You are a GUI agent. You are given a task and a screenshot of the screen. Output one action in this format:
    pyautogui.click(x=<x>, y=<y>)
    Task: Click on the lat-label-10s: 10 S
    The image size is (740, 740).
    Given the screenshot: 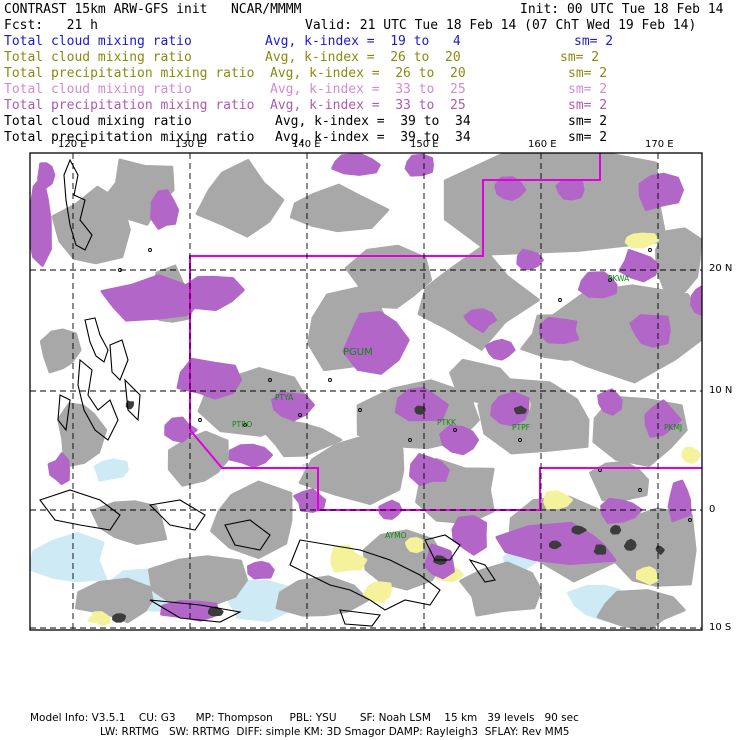 What is the action you would take?
    pyautogui.click(x=720, y=627)
    